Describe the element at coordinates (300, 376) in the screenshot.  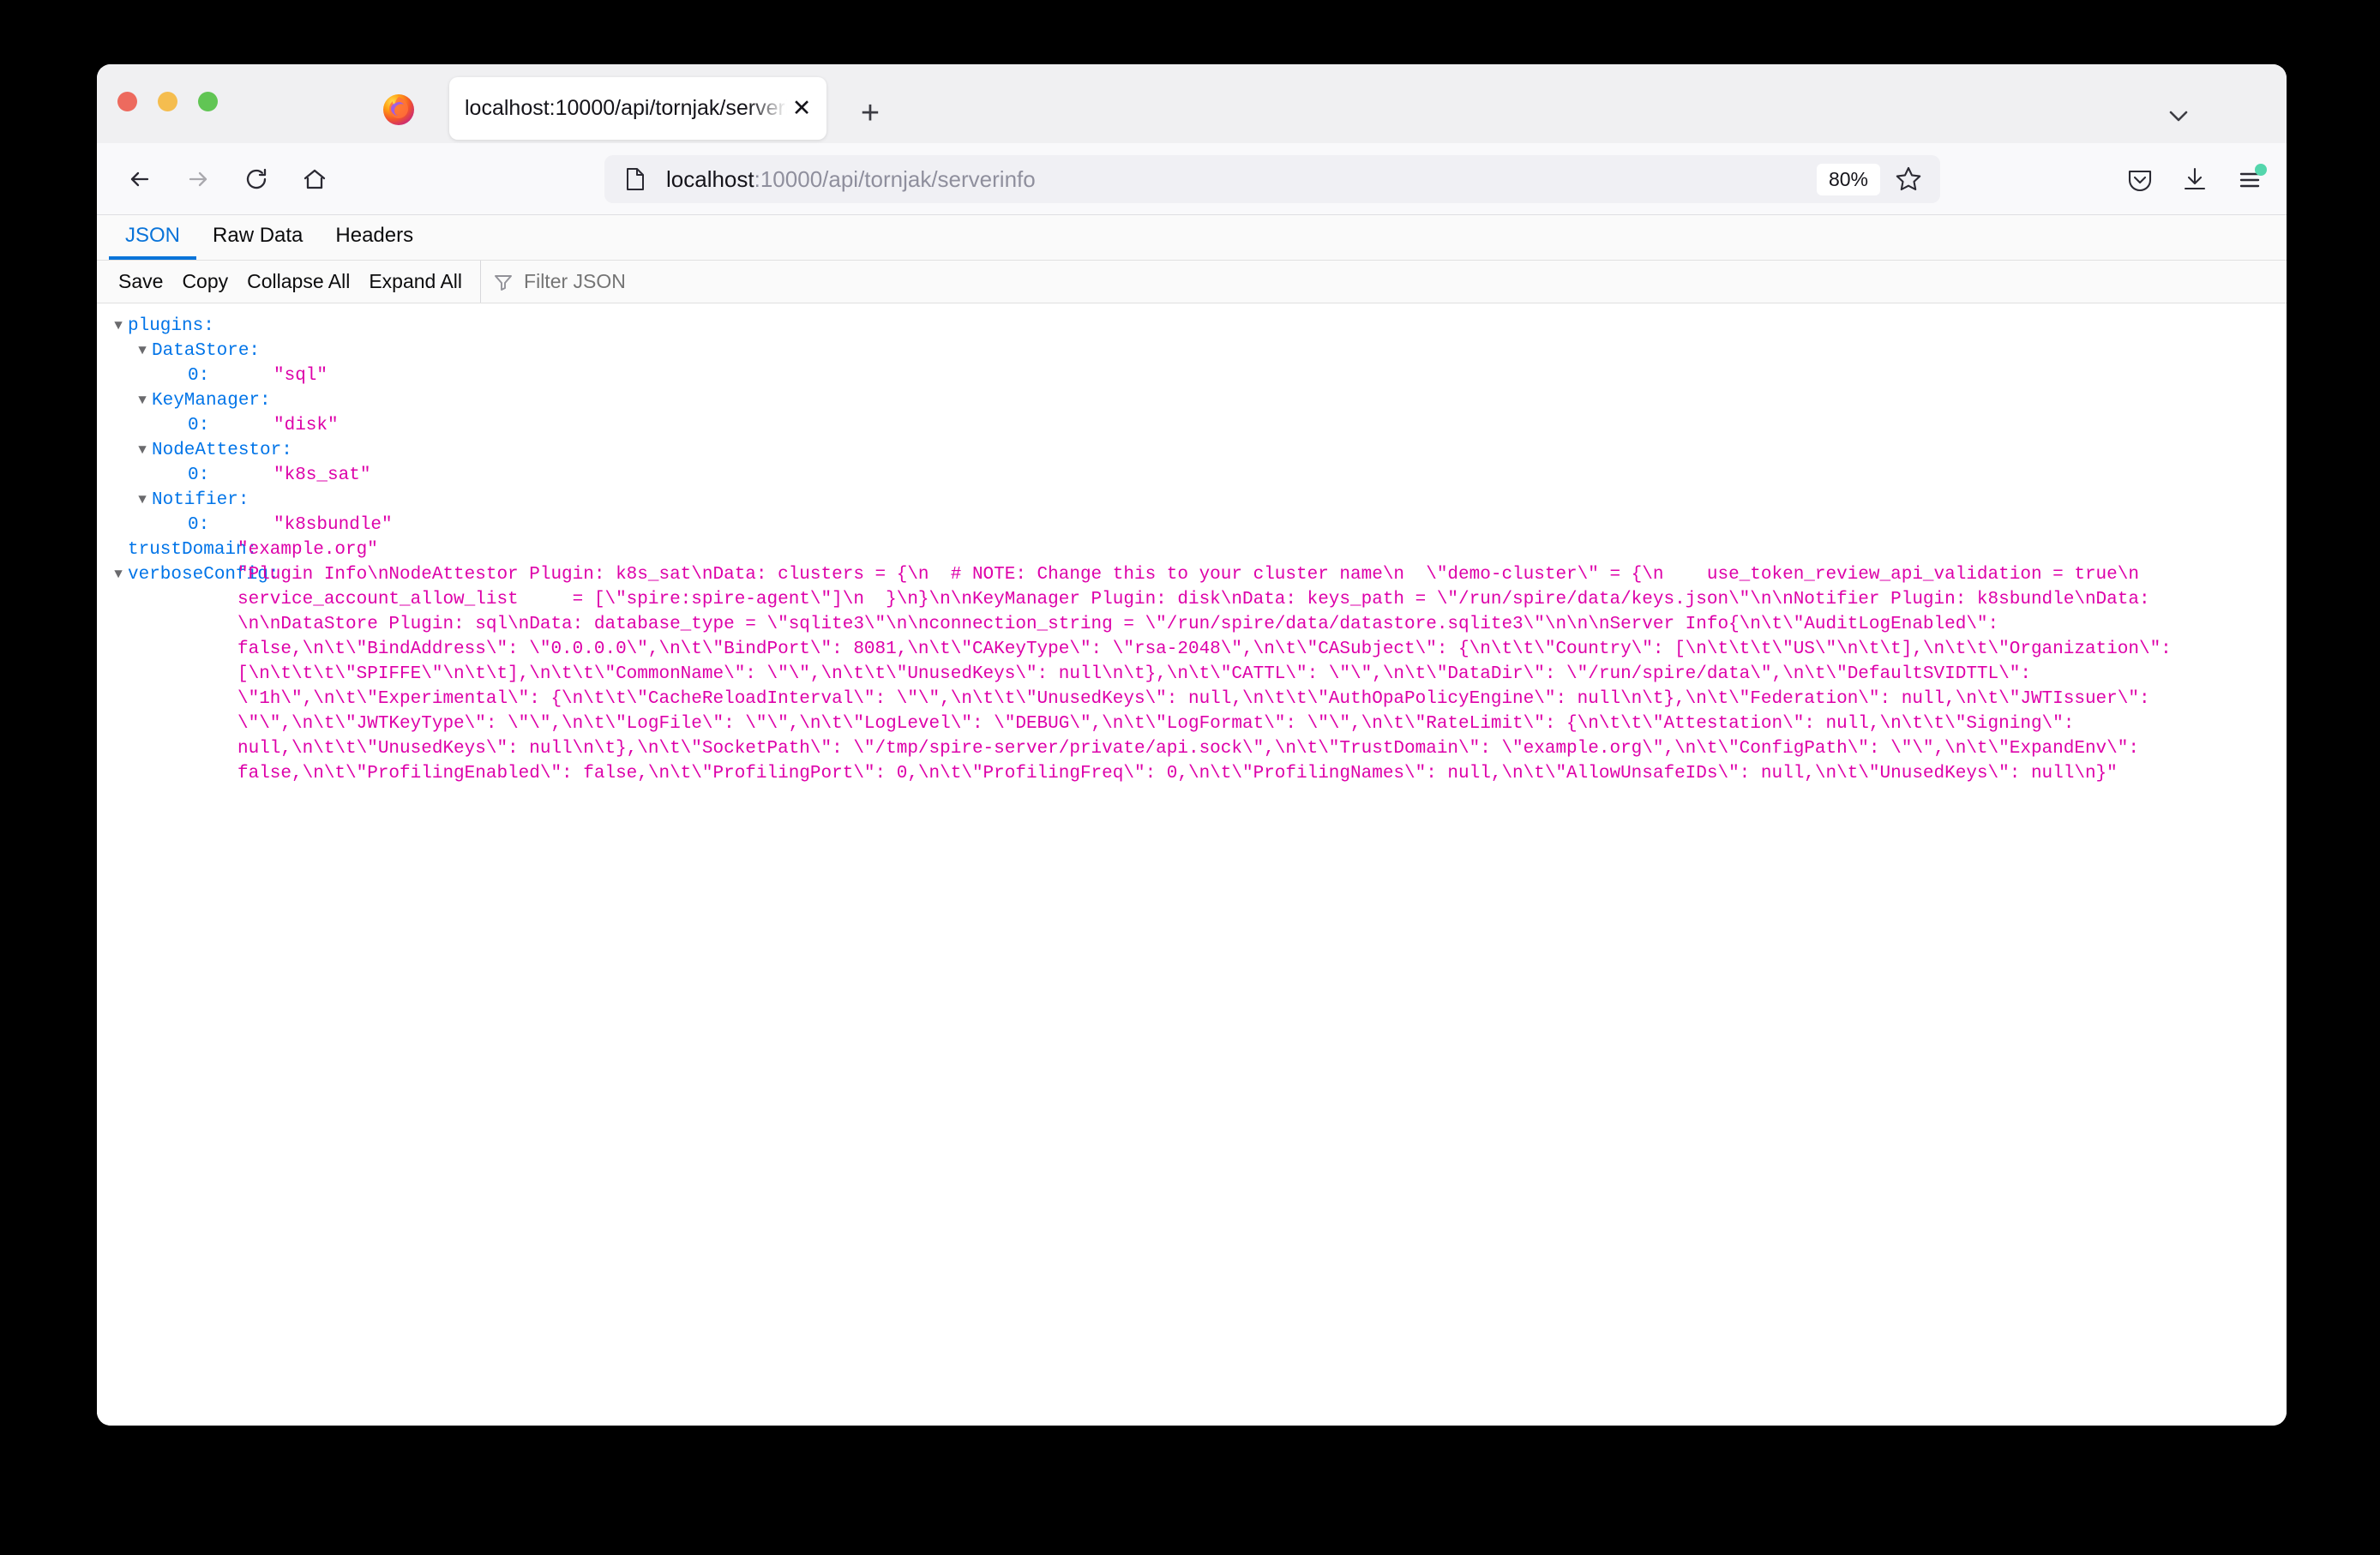
I see `json-value-datastore-0: "sql"` at that location.